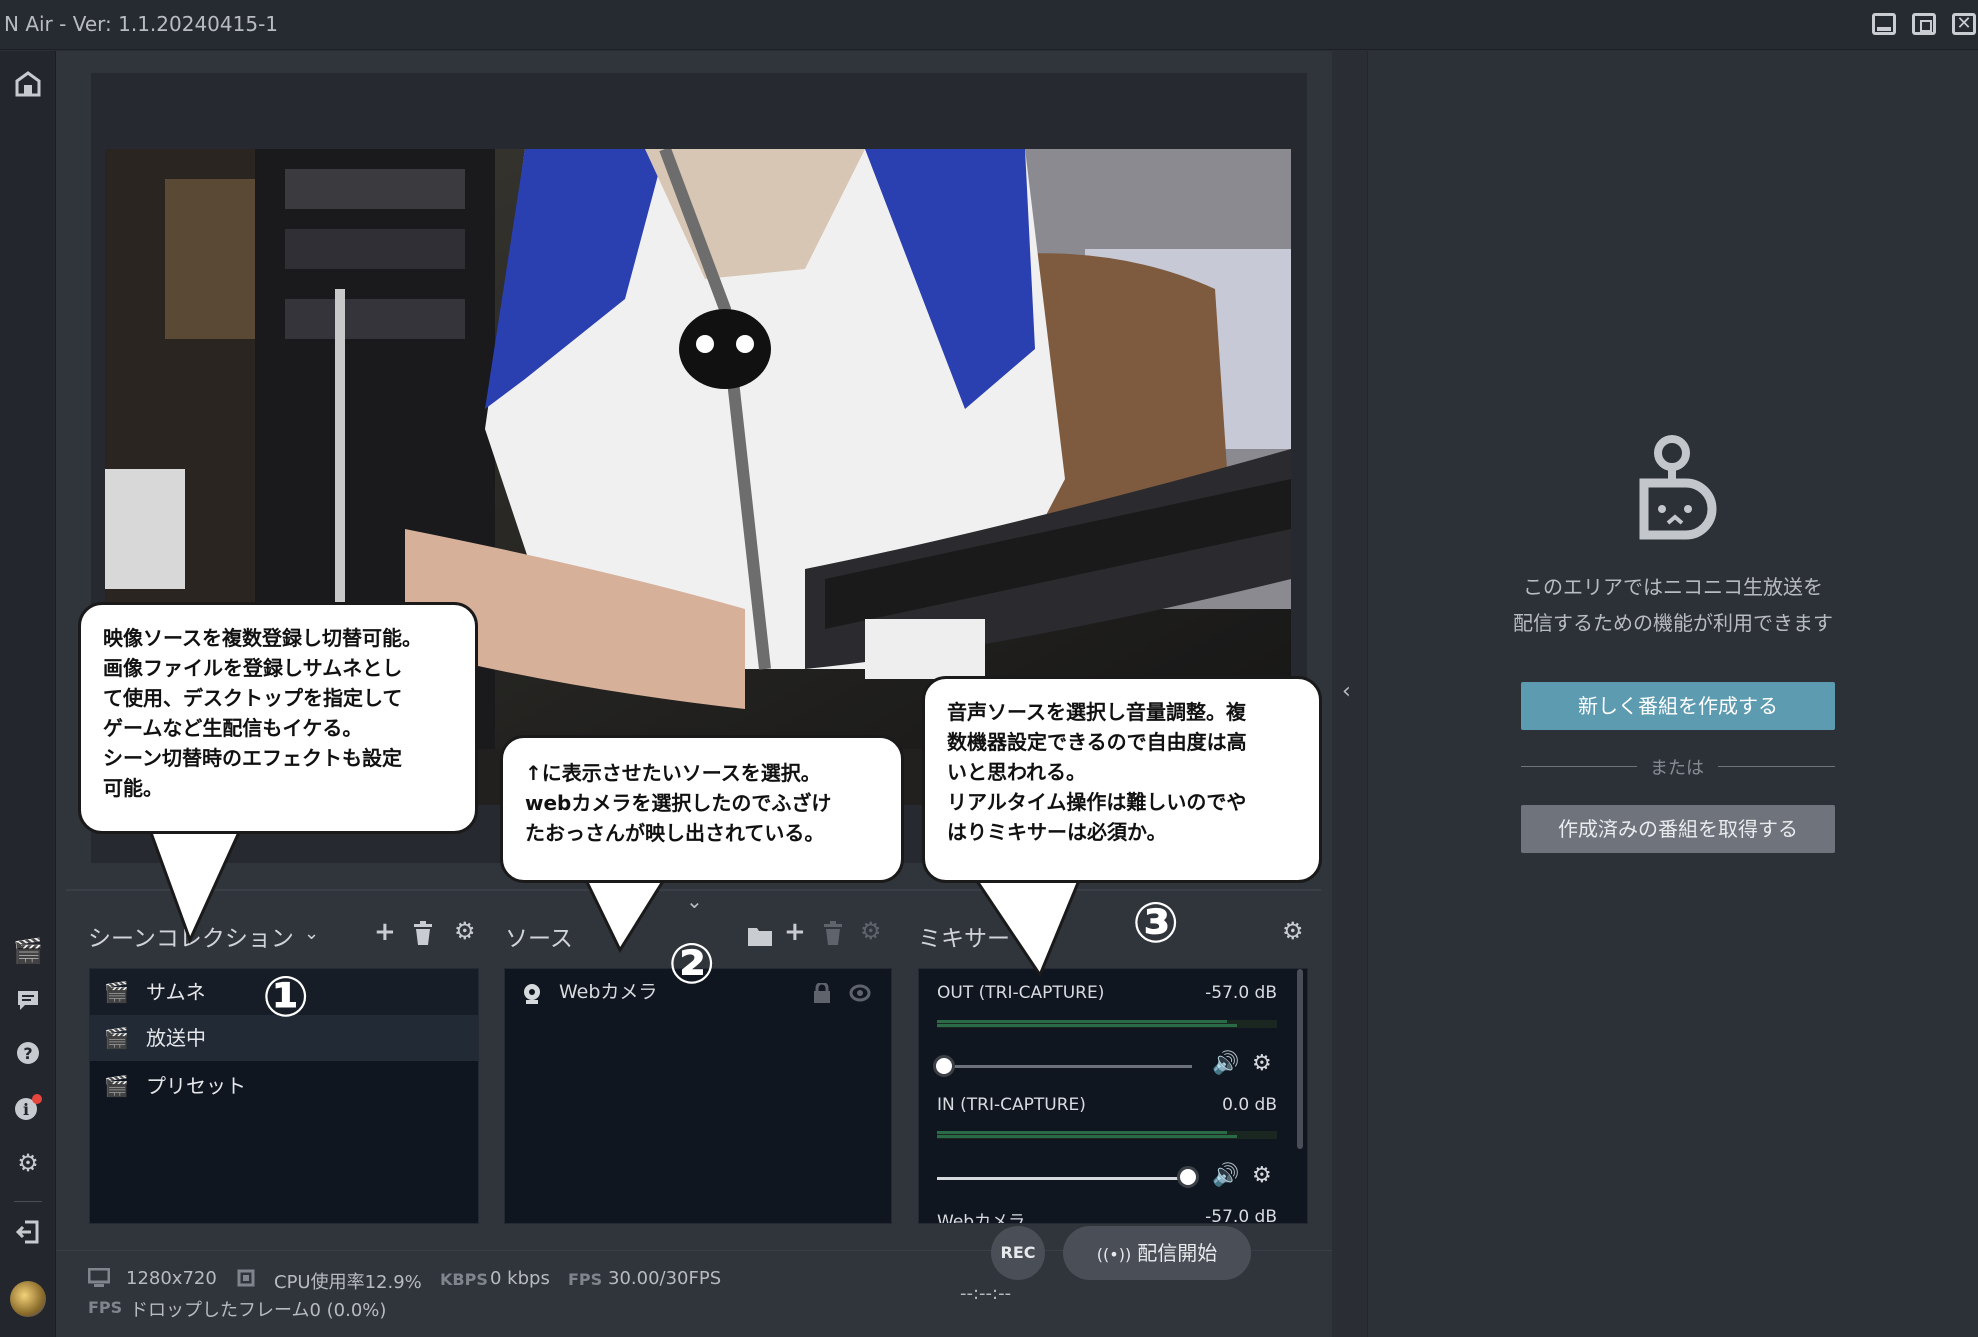 The height and width of the screenshot is (1337, 1978). What do you see at coordinates (286, 997) in the screenshot?
I see `marker-1: ①` at bounding box center [286, 997].